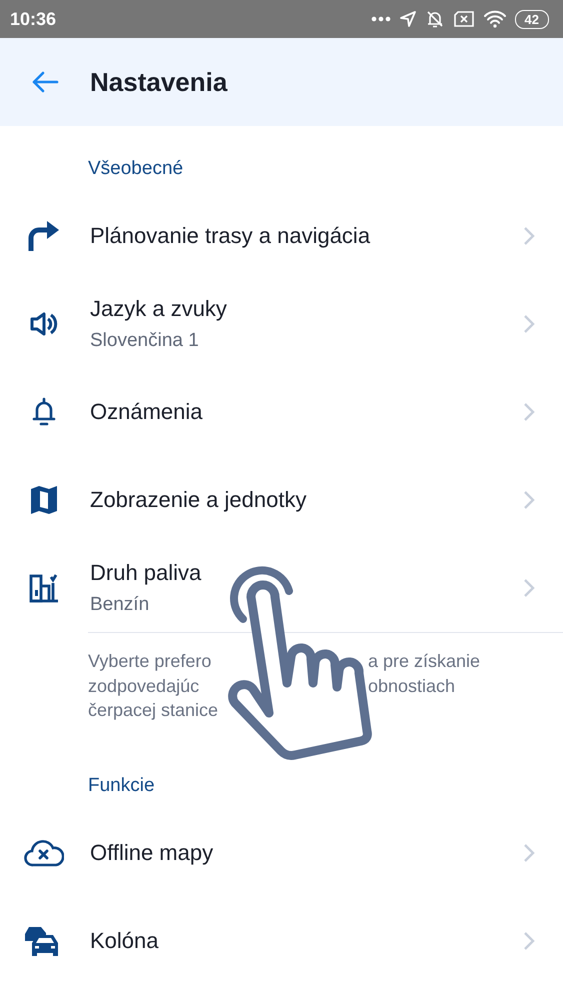  Describe the element at coordinates (380, 19) in the screenshot. I see `more-icon` at that location.